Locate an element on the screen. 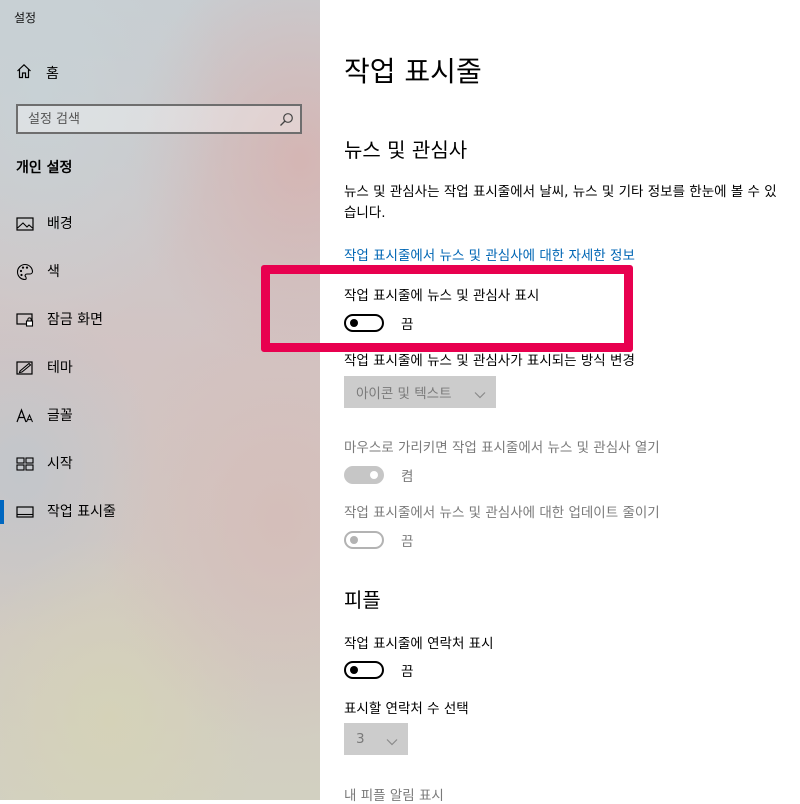 The width and height of the screenshot is (800, 804). sidebar-item-label: 작업 표시줄 is located at coordinates (81, 512).